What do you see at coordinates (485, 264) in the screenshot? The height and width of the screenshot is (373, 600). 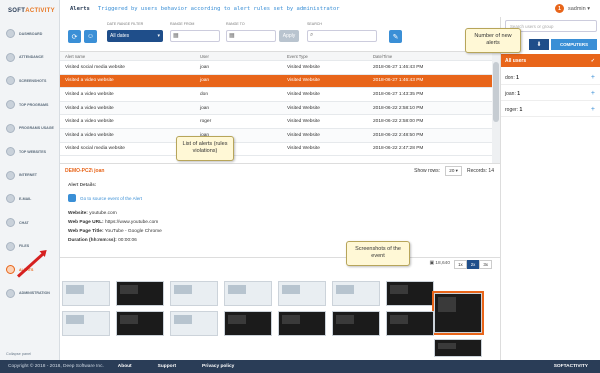 I see `zoom-3x: 3x` at bounding box center [485, 264].